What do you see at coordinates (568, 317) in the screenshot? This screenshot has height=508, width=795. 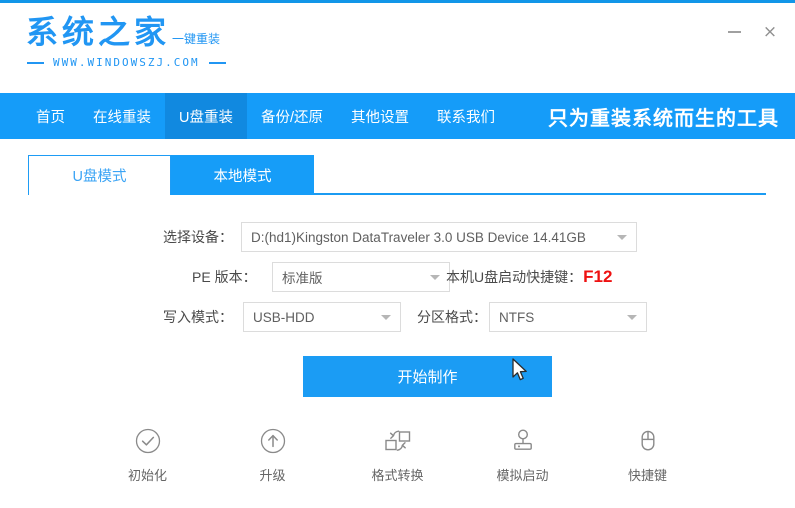 I see `partition-format-select: NTFS` at bounding box center [568, 317].